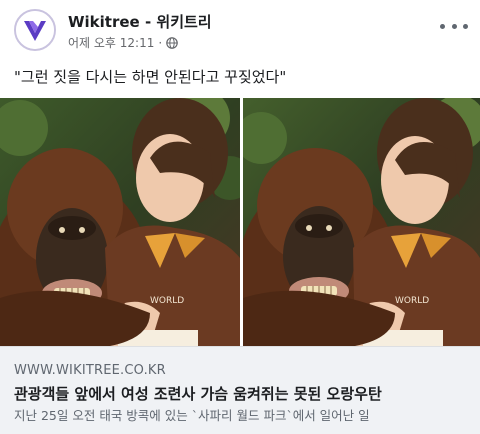  Describe the element at coordinates (111, 42) in the screenshot. I see `post-time: 어제 오후 12:11` at that location.